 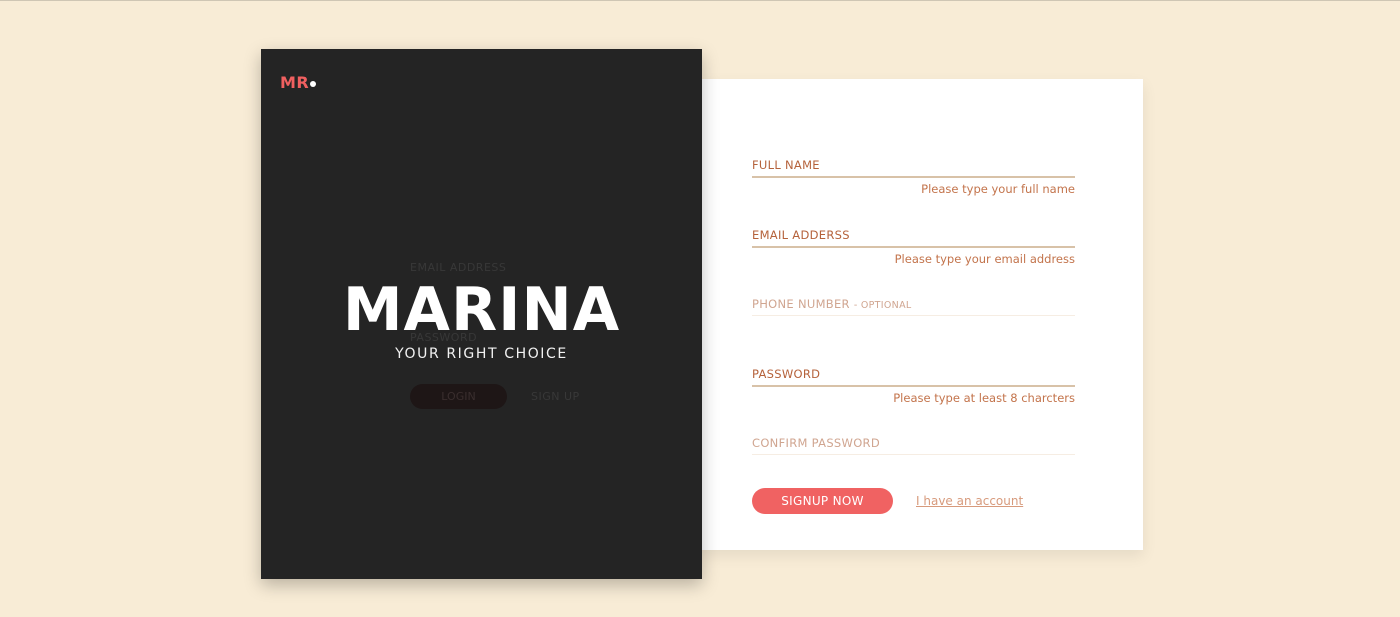 I want to click on password-error: Please type at least 8 charcters, so click(x=984, y=398).